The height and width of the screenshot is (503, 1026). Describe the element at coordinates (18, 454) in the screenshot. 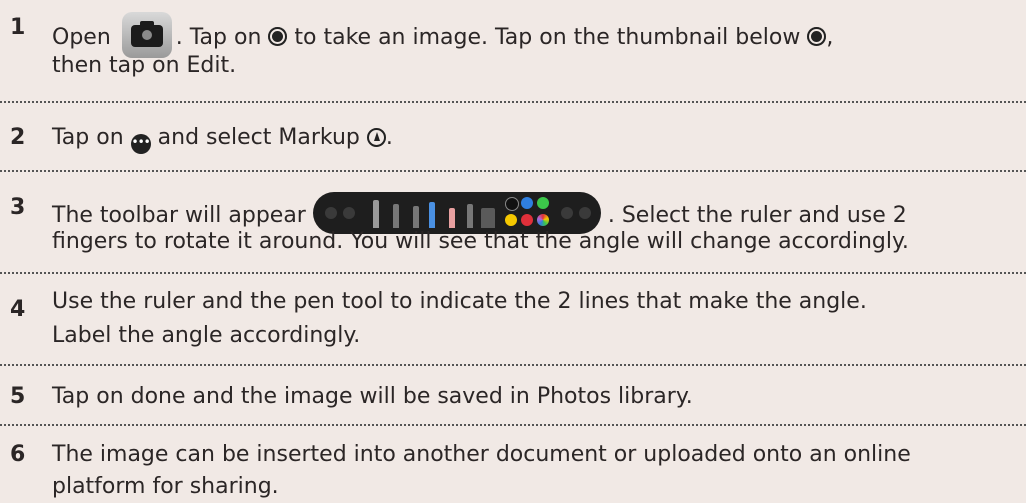

I see `step-number: 6` at that location.